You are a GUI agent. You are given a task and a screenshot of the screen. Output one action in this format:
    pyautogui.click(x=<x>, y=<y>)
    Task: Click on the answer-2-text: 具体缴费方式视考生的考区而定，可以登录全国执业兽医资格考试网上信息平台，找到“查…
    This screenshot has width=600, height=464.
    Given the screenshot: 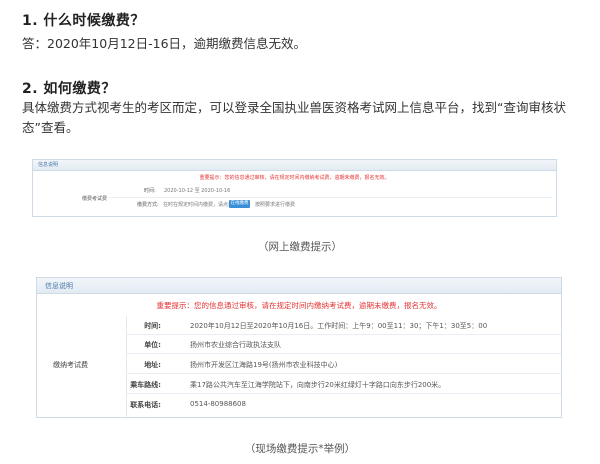 What is the action you would take?
    pyautogui.click(x=294, y=117)
    